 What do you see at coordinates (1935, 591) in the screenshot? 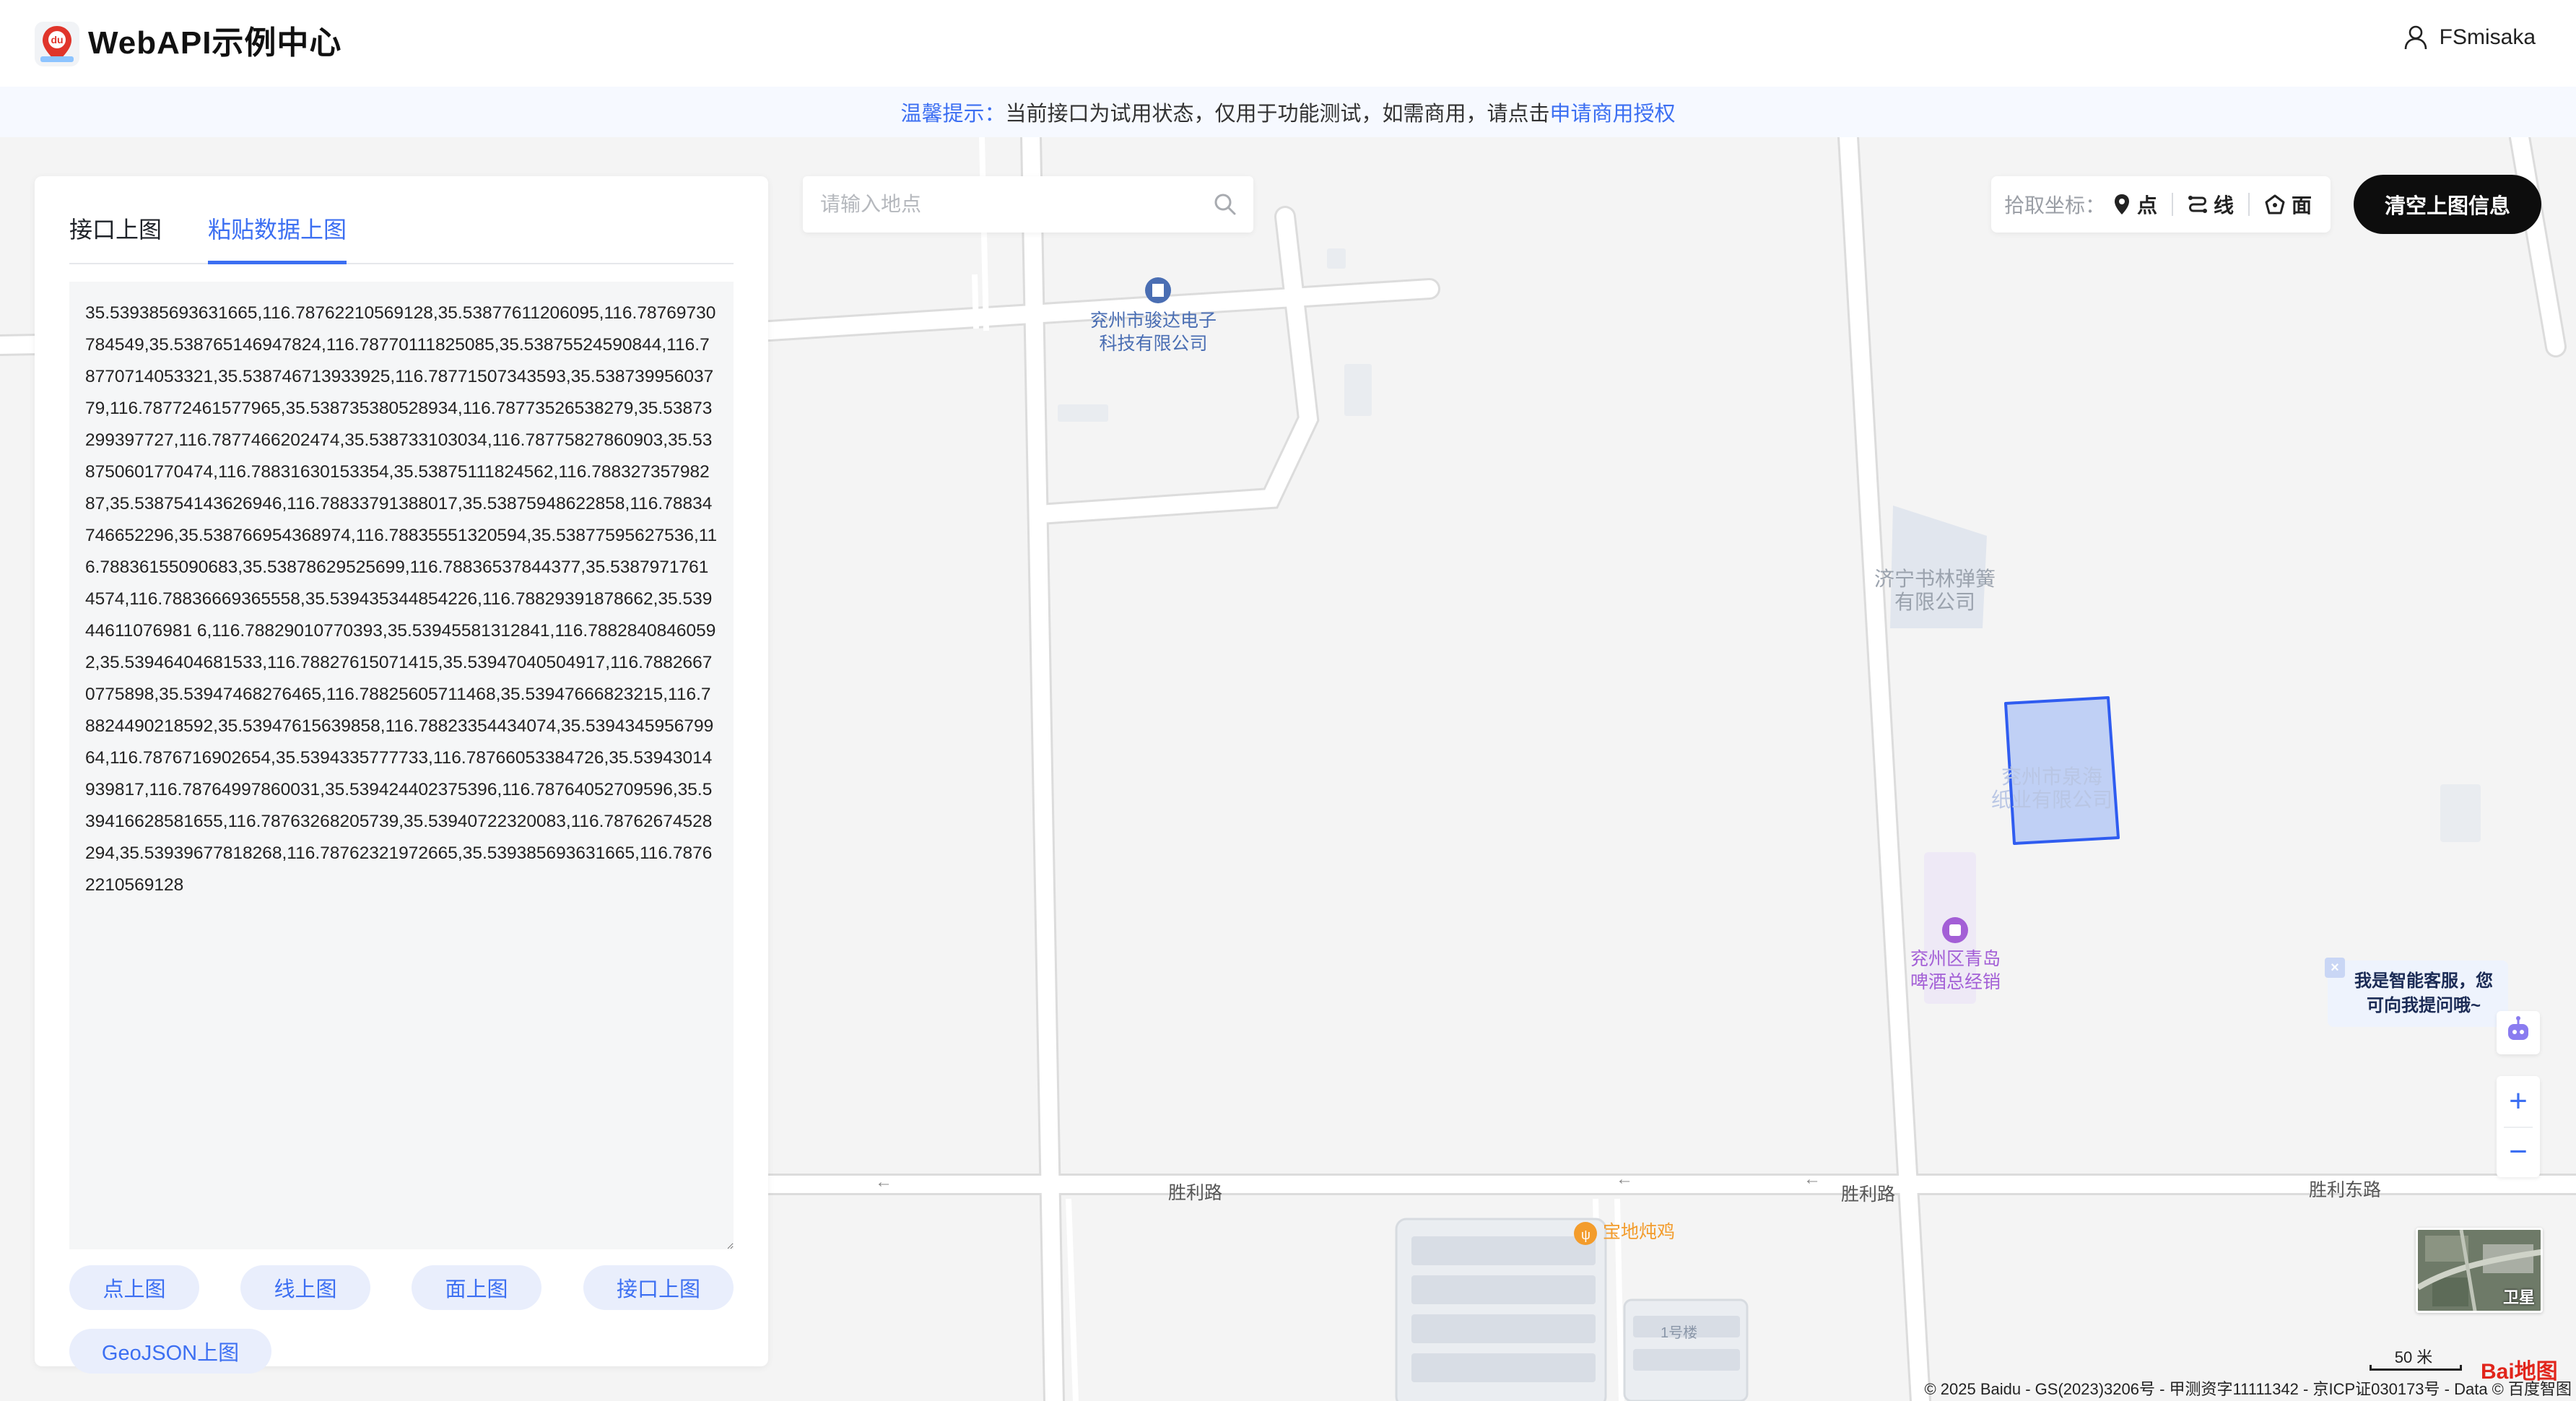
I see `map-label-poi: 济宁书林弹簧 有限公司` at bounding box center [1935, 591].